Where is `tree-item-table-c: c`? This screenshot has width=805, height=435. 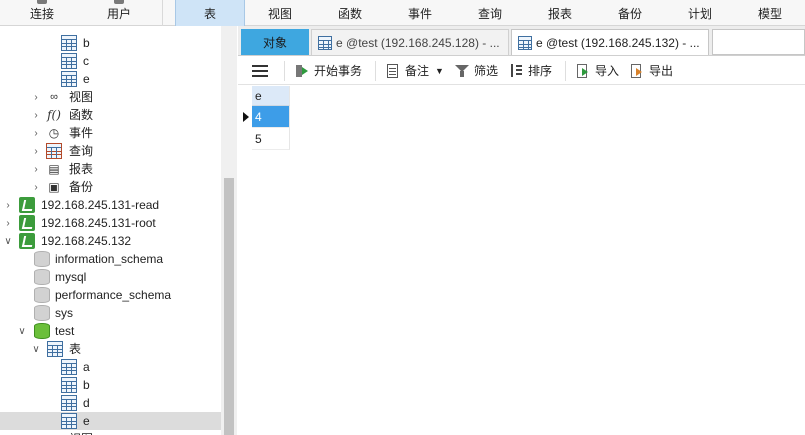
tree-item-table-c: c is located at coordinates (110, 61).